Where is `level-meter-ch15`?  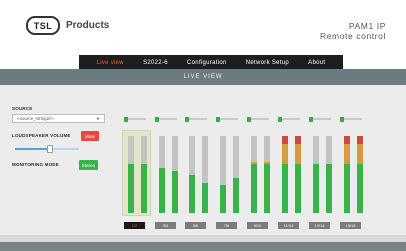
level-meter-ch15 is located at coordinates (347, 174).